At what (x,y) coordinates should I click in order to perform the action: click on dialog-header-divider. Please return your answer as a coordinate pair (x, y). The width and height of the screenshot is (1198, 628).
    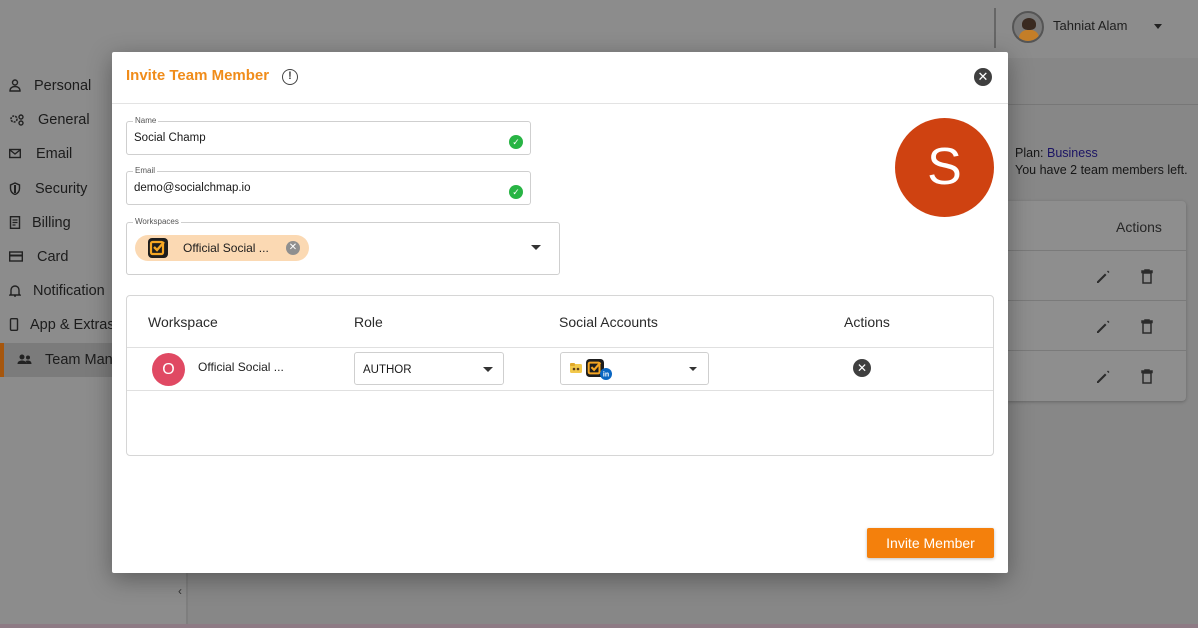
    Looking at the image, I should click on (560, 103).